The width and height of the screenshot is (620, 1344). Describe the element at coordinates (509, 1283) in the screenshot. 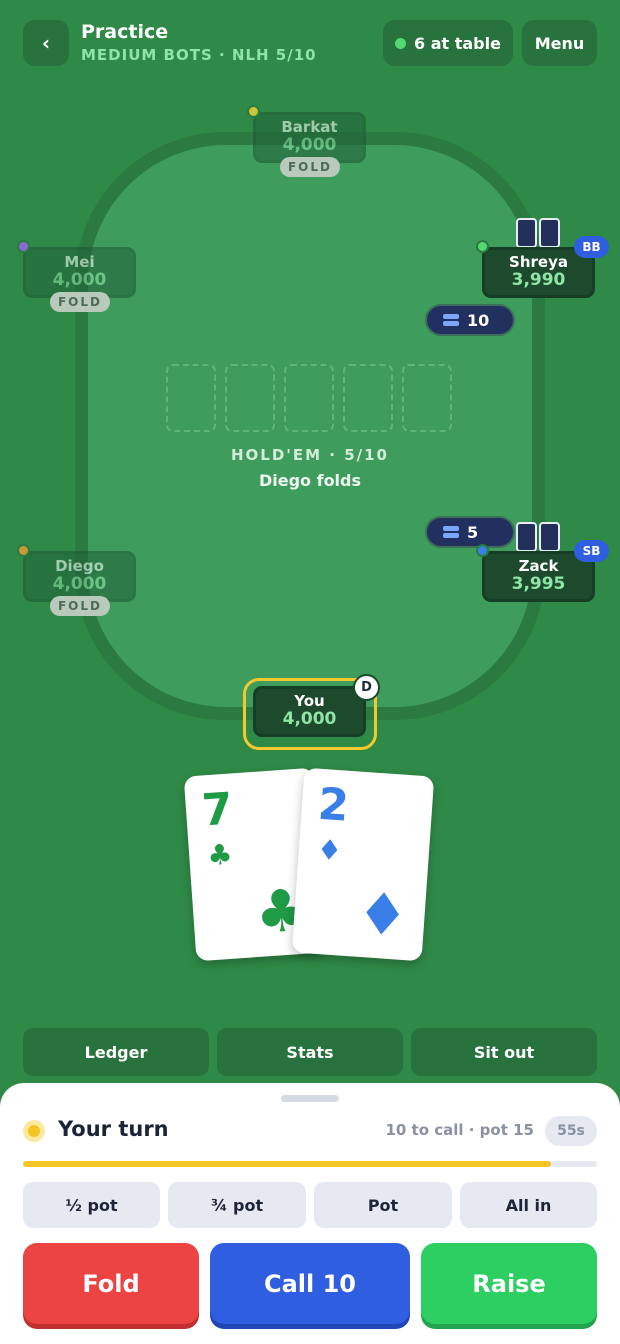

I see `raise-button: Raise` at that location.